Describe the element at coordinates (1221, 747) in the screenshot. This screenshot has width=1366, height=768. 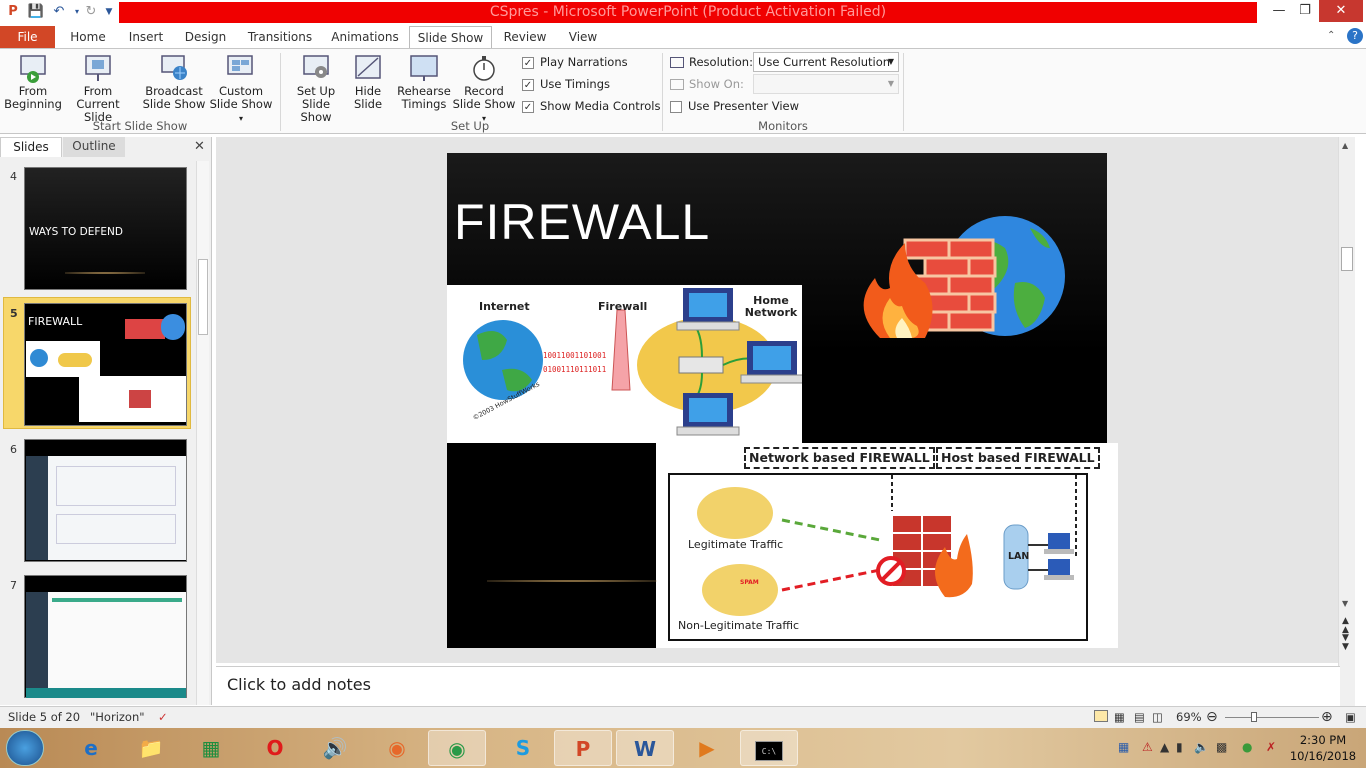
I see `signal-icon: ▩` at that location.